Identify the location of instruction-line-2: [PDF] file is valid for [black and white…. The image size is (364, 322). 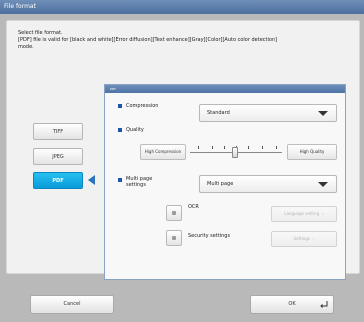
(148, 40).